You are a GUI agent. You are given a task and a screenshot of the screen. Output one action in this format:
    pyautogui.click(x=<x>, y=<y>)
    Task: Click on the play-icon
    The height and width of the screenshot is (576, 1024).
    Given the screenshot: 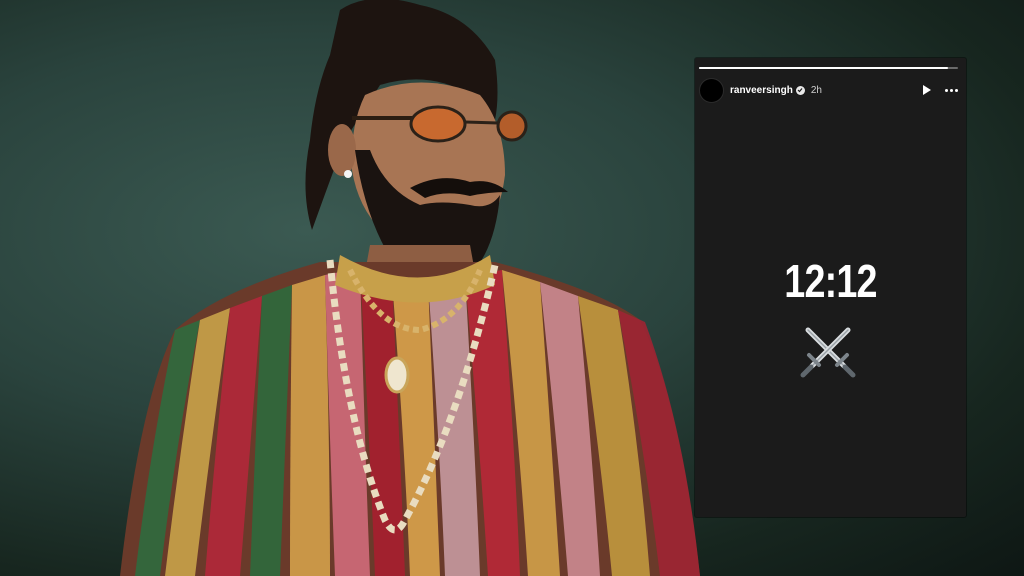 What is the action you would take?
    pyautogui.click(x=927, y=90)
    